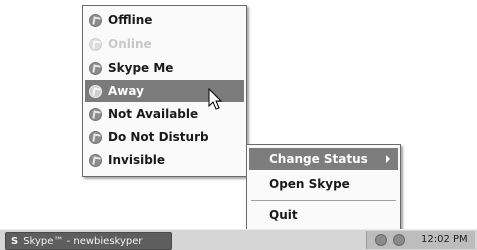 This screenshot has height=250, width=477. I want to click on tray-context-menu: Change Status Open Skype Quit, so click(323, 187).